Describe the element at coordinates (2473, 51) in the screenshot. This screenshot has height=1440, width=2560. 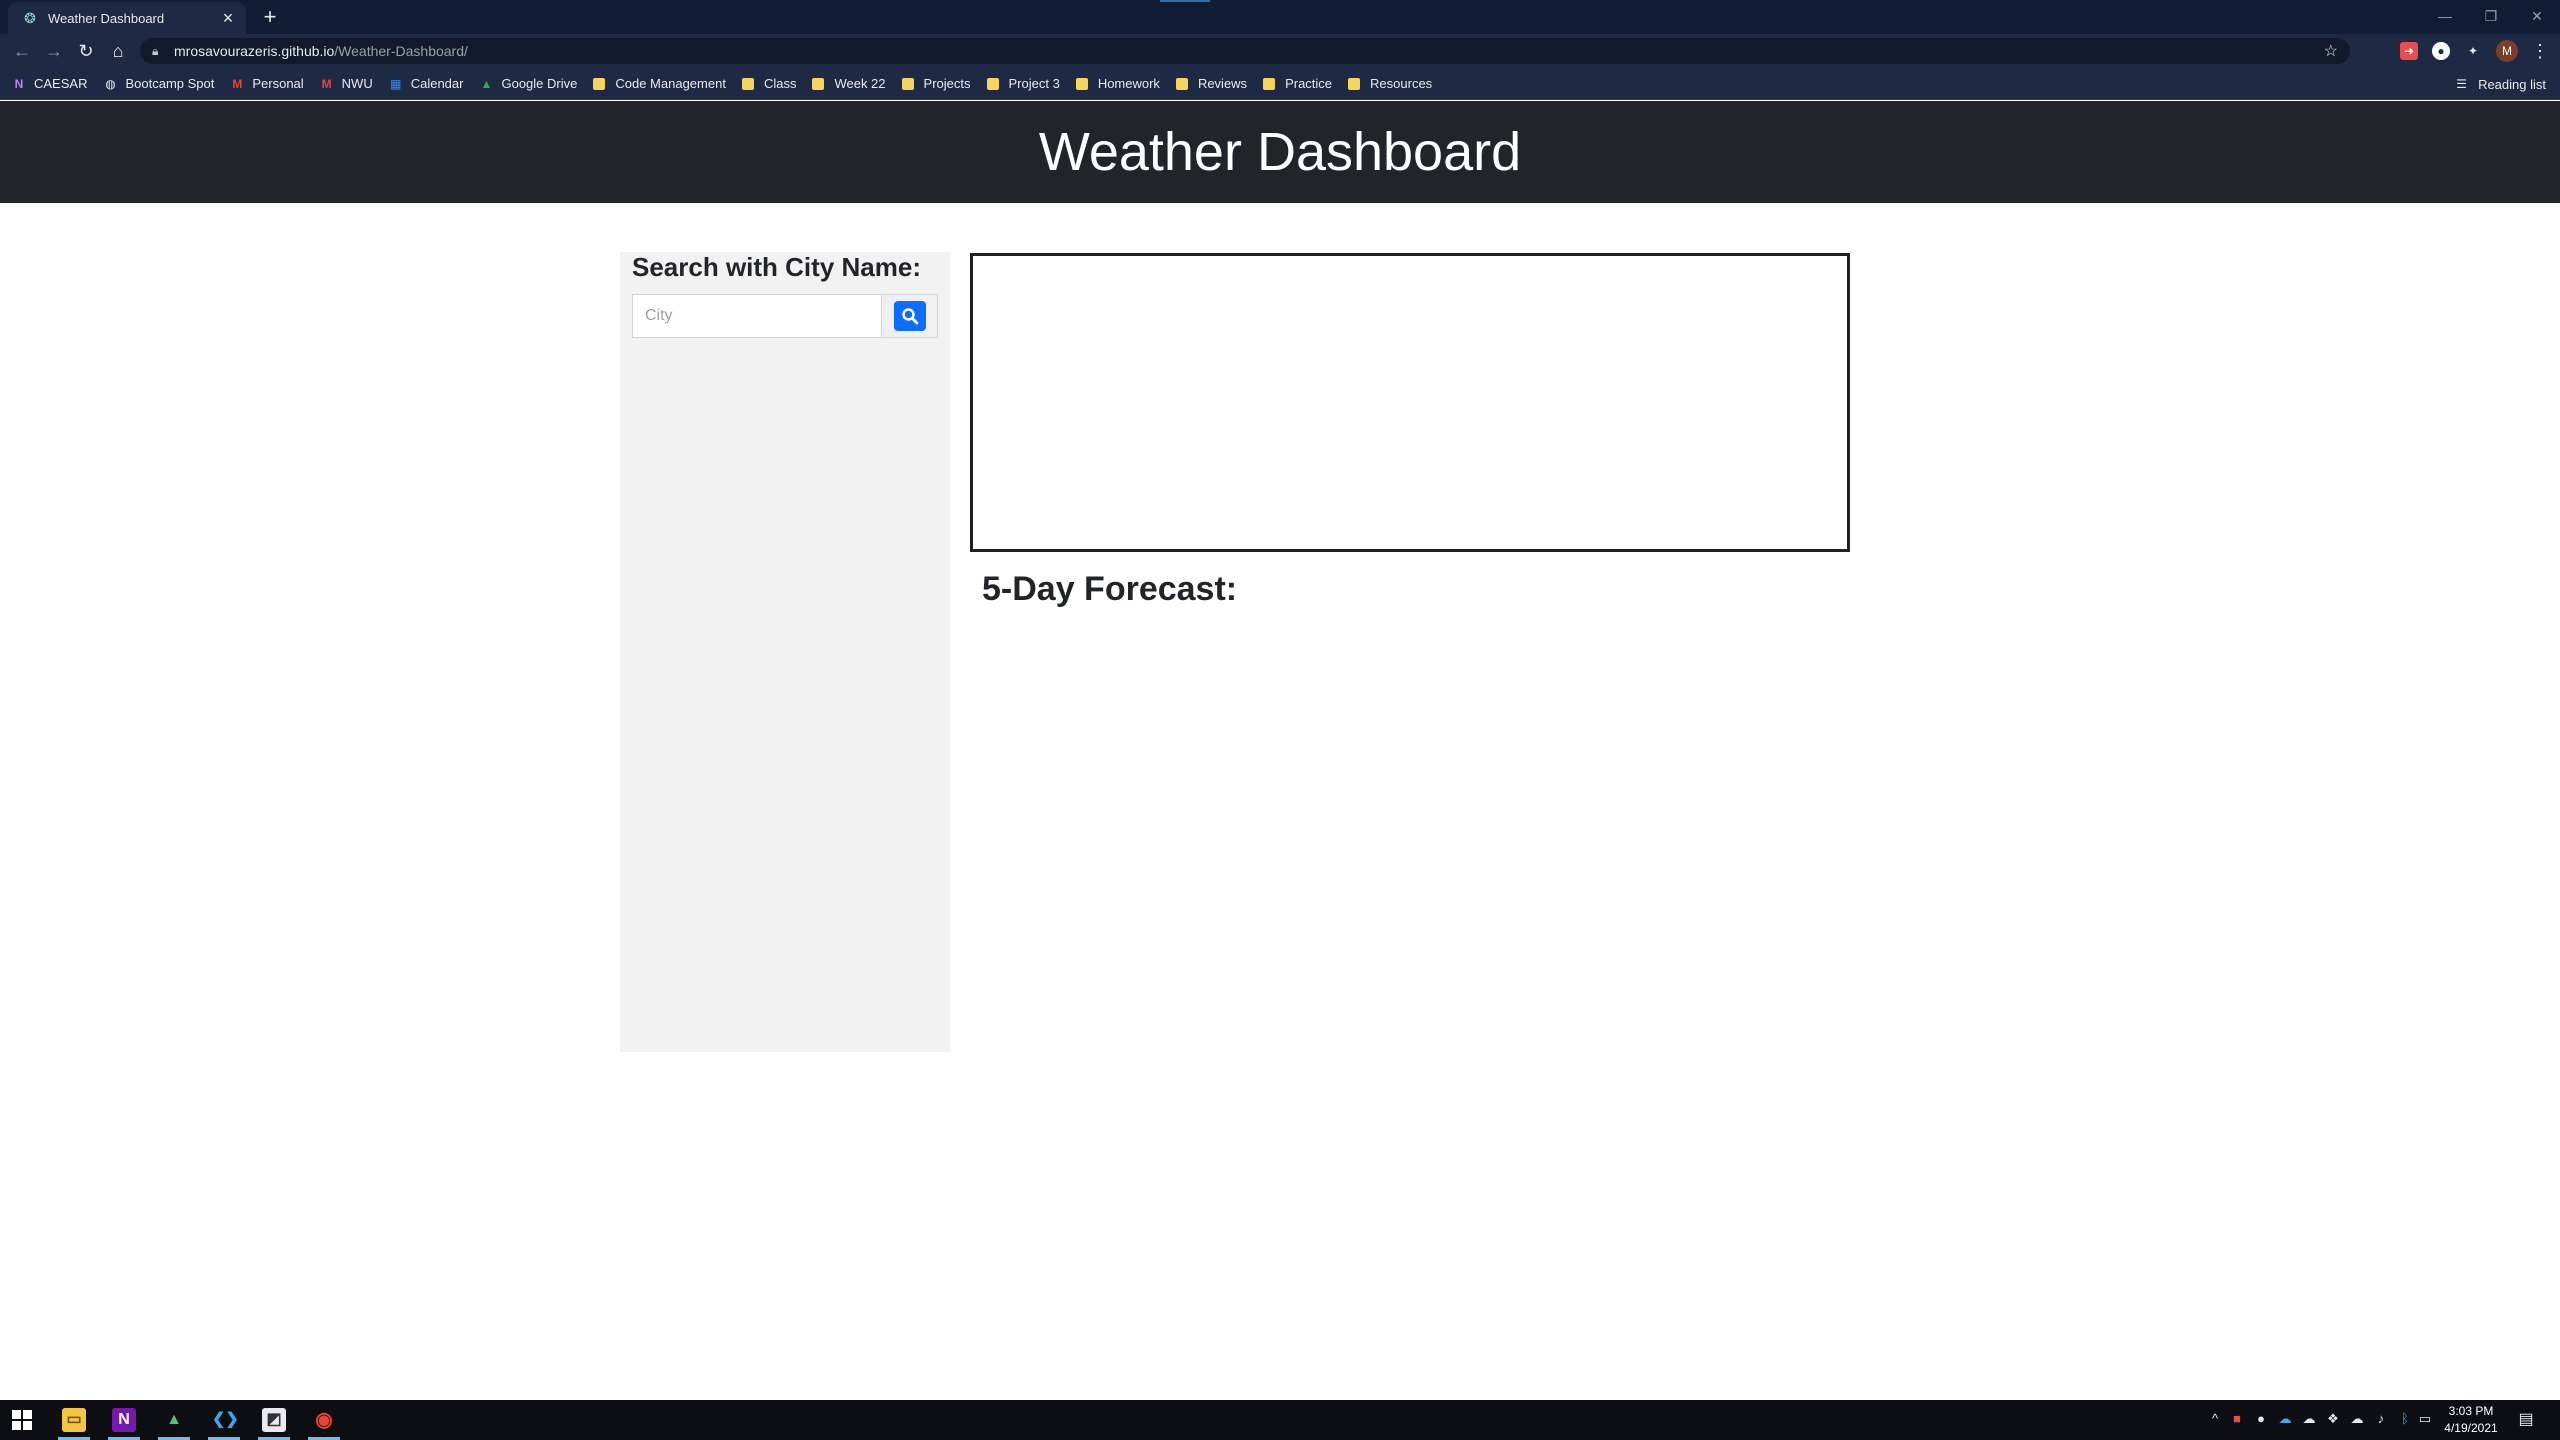
I see `extensions-puzzle-icon: ✦` at that location.